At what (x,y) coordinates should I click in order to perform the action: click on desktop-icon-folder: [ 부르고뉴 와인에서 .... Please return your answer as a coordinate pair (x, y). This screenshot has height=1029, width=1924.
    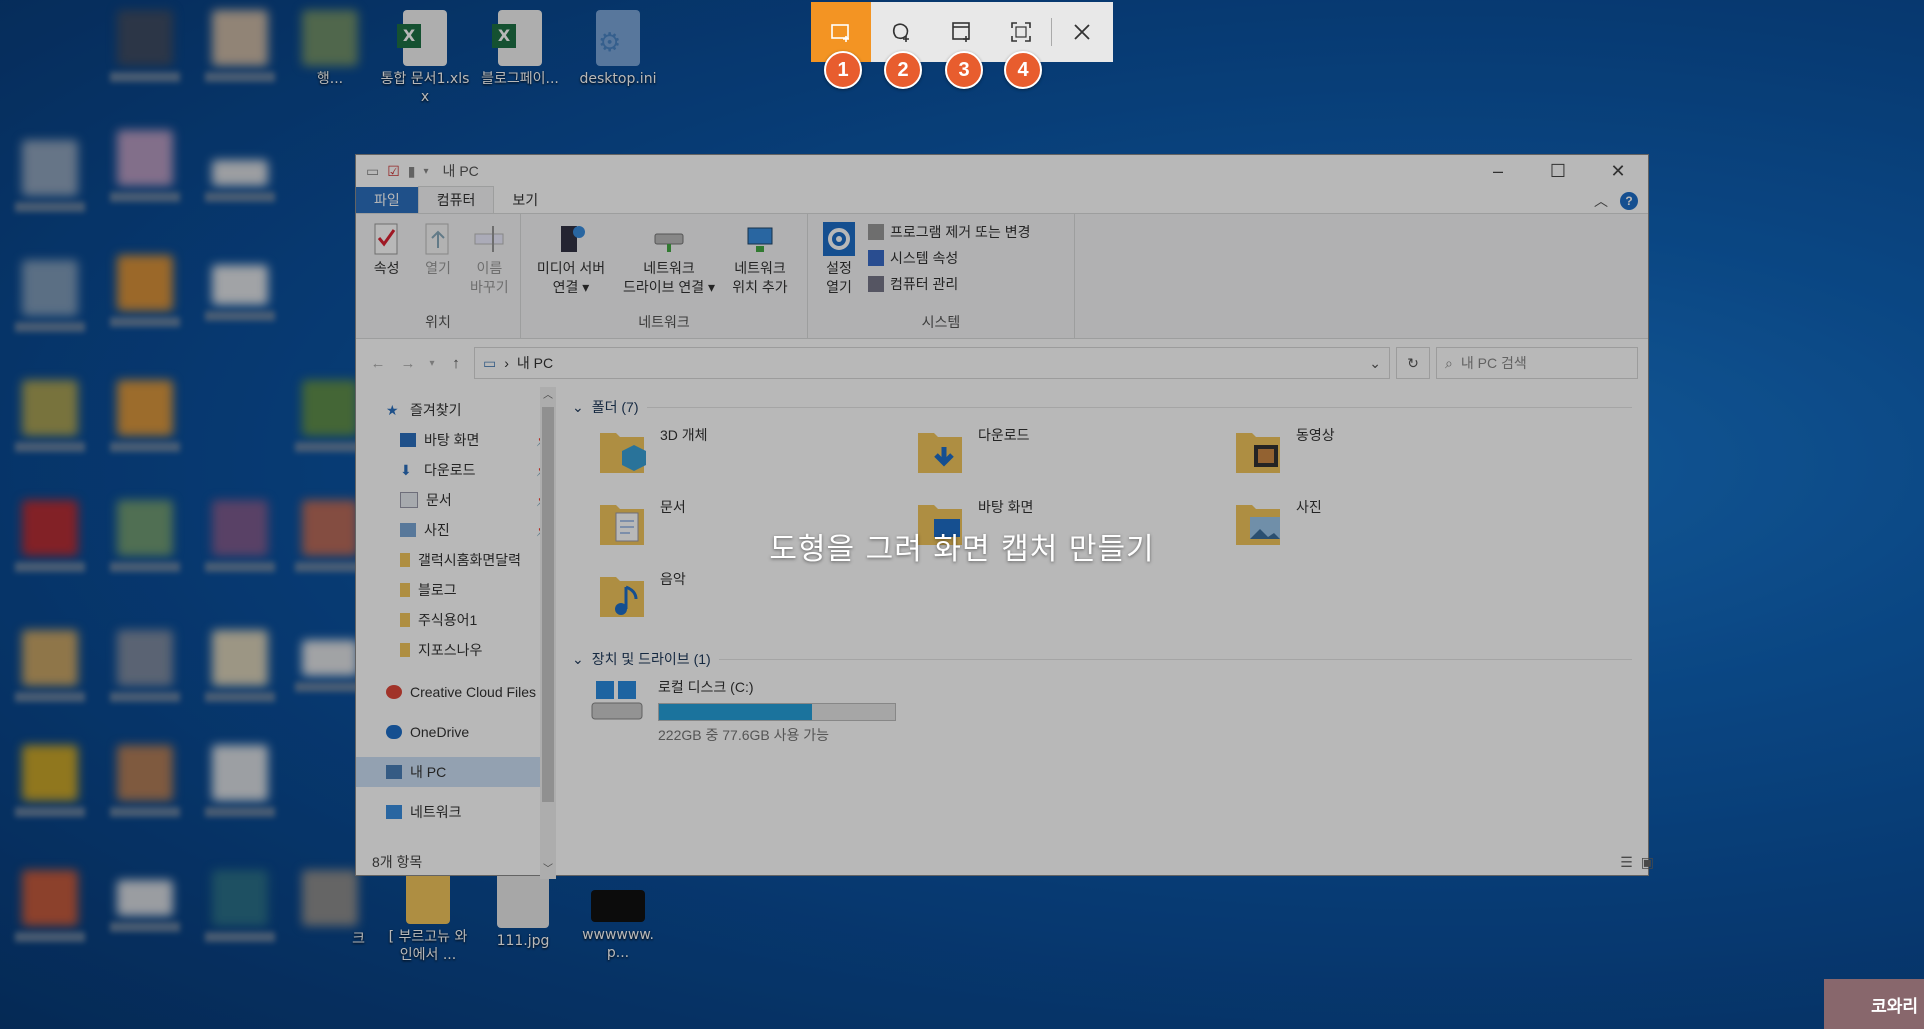
    Looking at the image, I should click on (428, 918).